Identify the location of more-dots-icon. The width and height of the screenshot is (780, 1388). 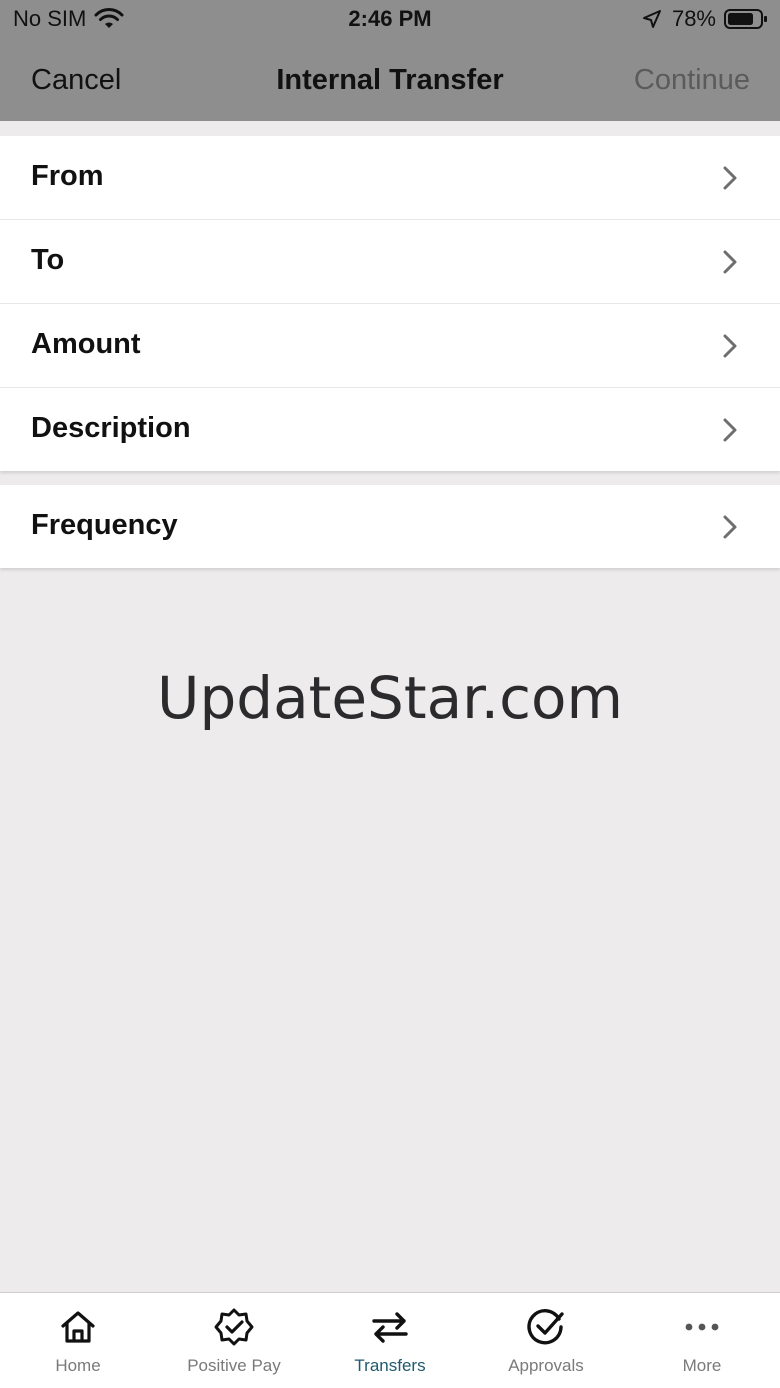
(702, 1327).